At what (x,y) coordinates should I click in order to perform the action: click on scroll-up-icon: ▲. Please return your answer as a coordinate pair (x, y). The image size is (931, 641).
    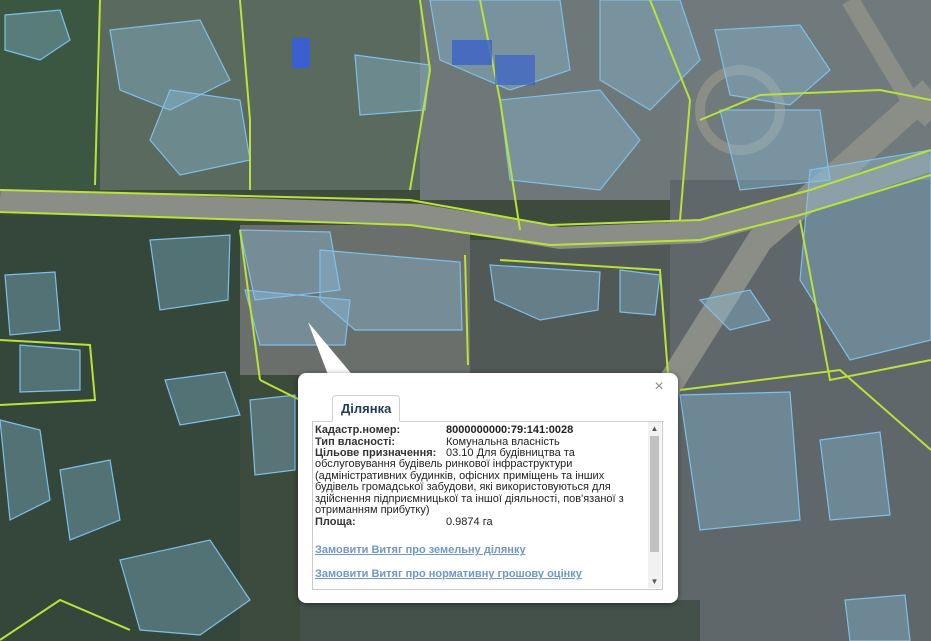
    Looking at the image, I should click on (654, 428).